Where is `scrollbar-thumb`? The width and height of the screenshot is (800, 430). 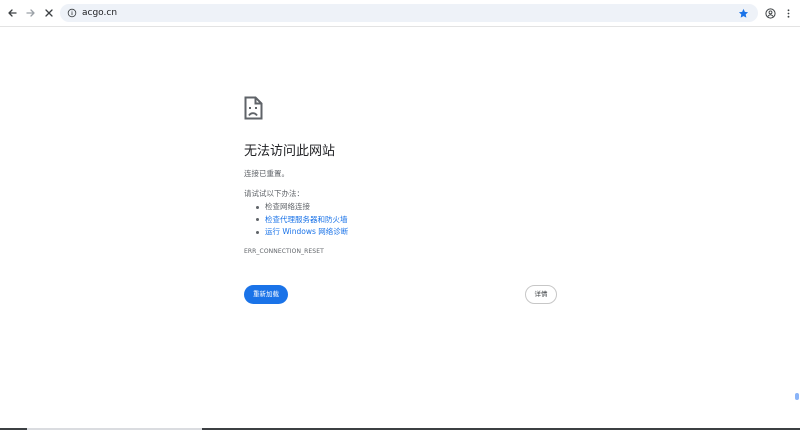 scrollbar-thumb is located at coordinates (797, 396).